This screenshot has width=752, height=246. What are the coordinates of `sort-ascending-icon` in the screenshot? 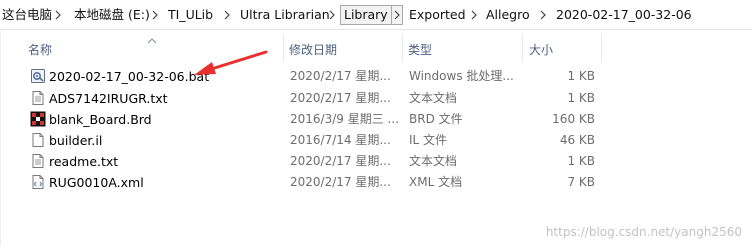 It's located at (152, 41).